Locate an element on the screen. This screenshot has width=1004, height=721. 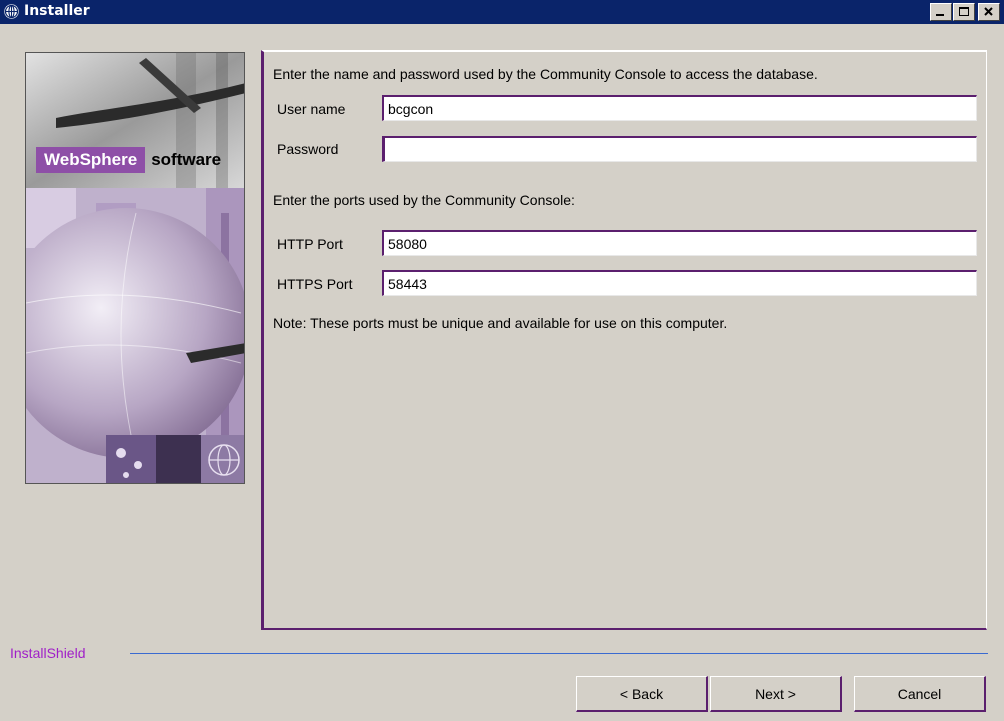
http-port-input is located at coordinates (679, 243).